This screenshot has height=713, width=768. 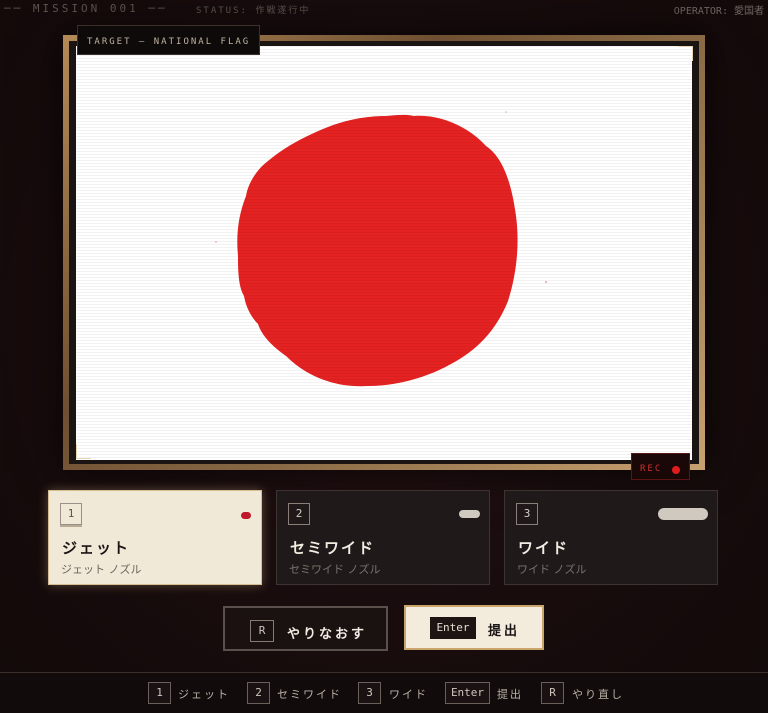 What do you see at coordinates (155, 537) in the screenshot?
I see `nozzle-card-jet: 1 ジェット ジェット ノズル` at bounding box center [155, 537].